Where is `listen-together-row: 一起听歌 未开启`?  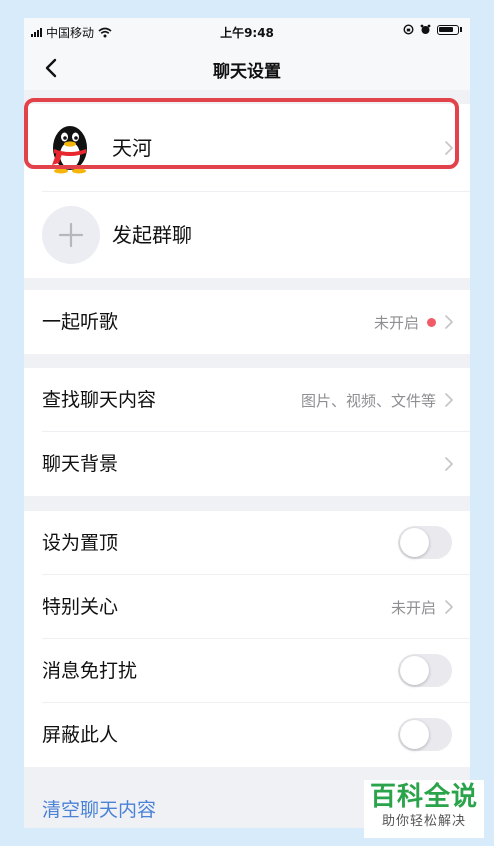
listen-together-row: 一起听歌 未开启 is located at coordinates (247, 322).